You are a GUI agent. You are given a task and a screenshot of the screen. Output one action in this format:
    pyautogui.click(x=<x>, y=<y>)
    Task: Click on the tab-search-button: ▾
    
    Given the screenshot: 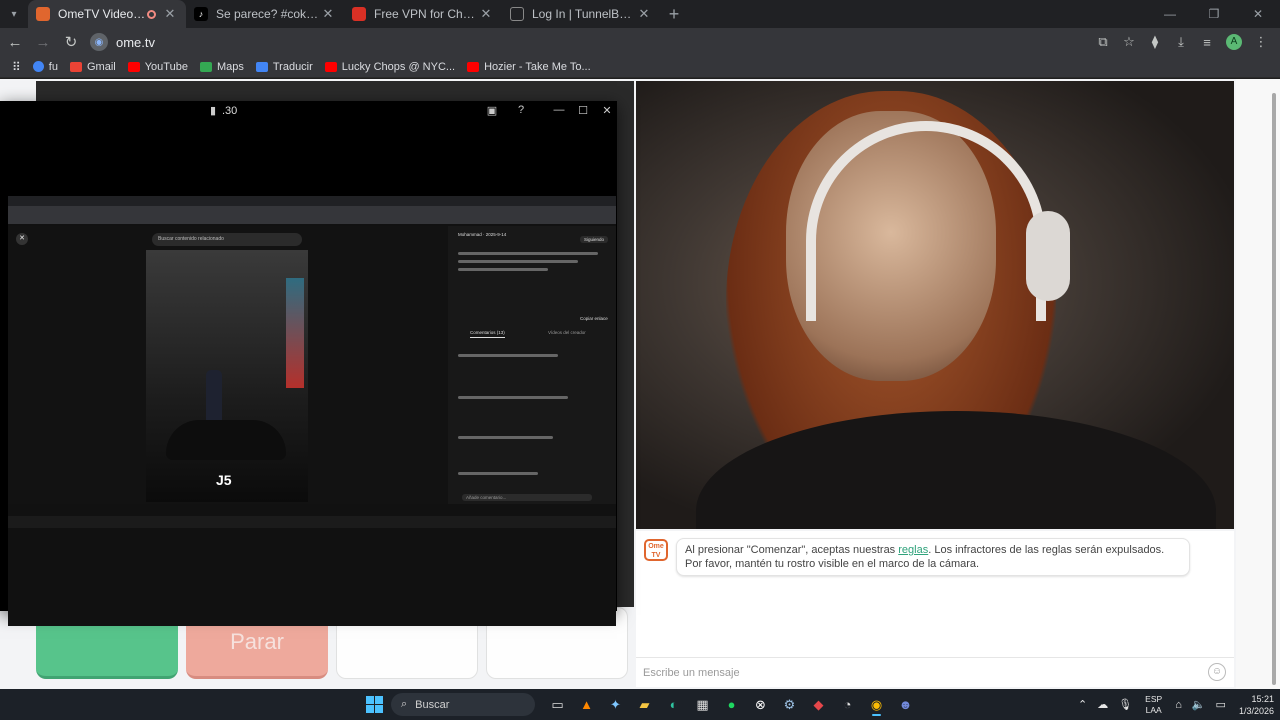 What is the action you would take?
    pyautogui.click(x=14, y=14)
    